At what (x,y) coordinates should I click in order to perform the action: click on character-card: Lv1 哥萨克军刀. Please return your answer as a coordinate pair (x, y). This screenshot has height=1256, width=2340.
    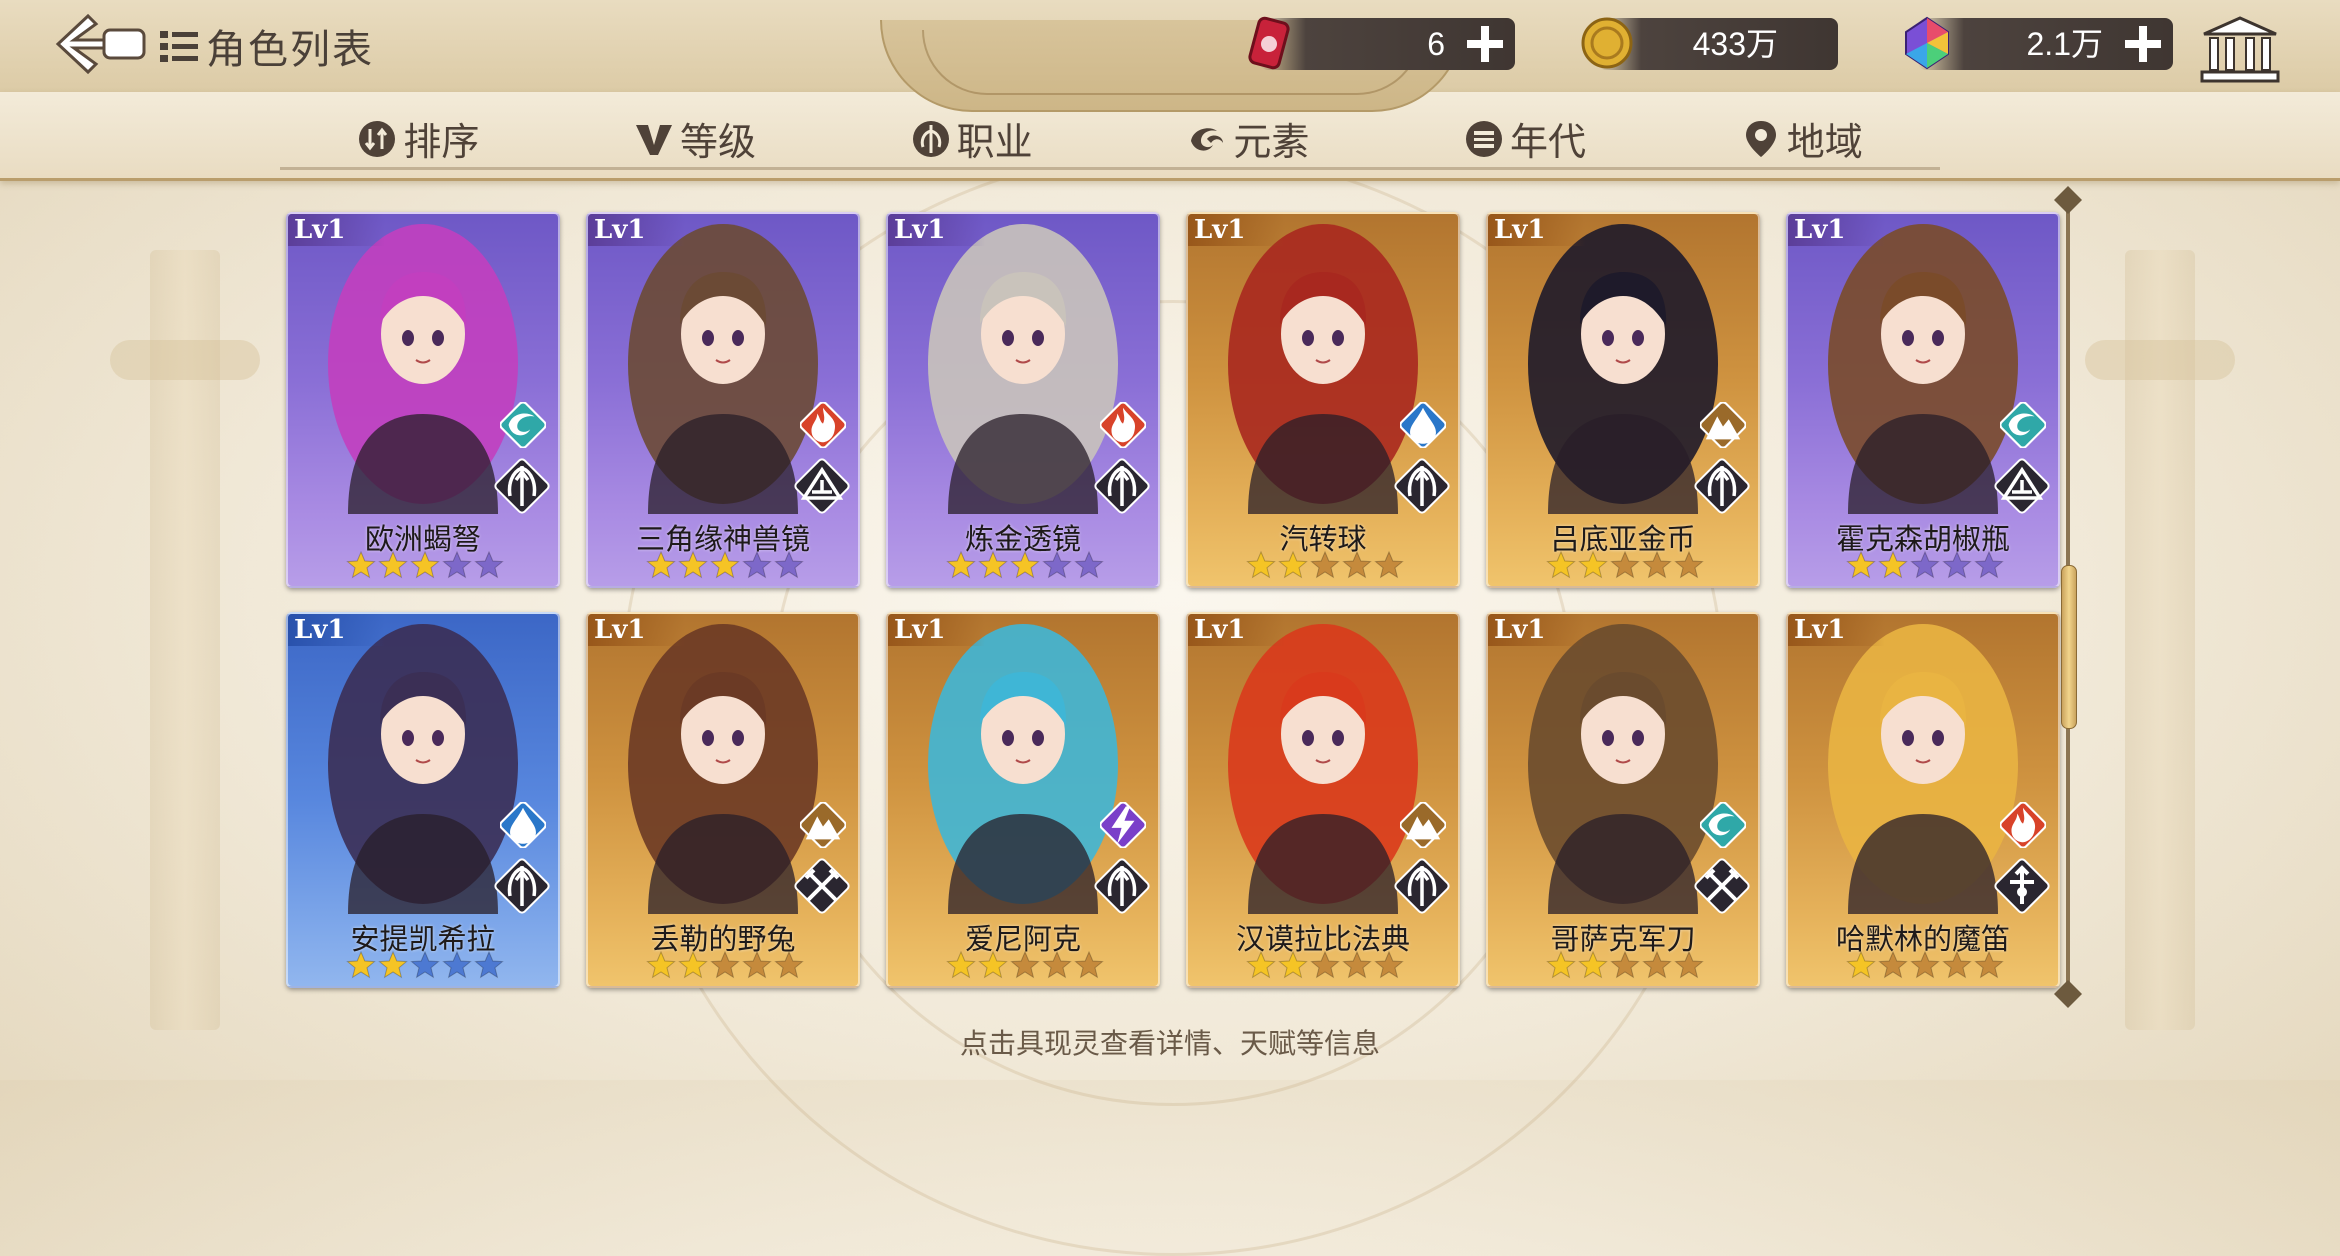
    Looking at the image, I should click on (1623, 800).